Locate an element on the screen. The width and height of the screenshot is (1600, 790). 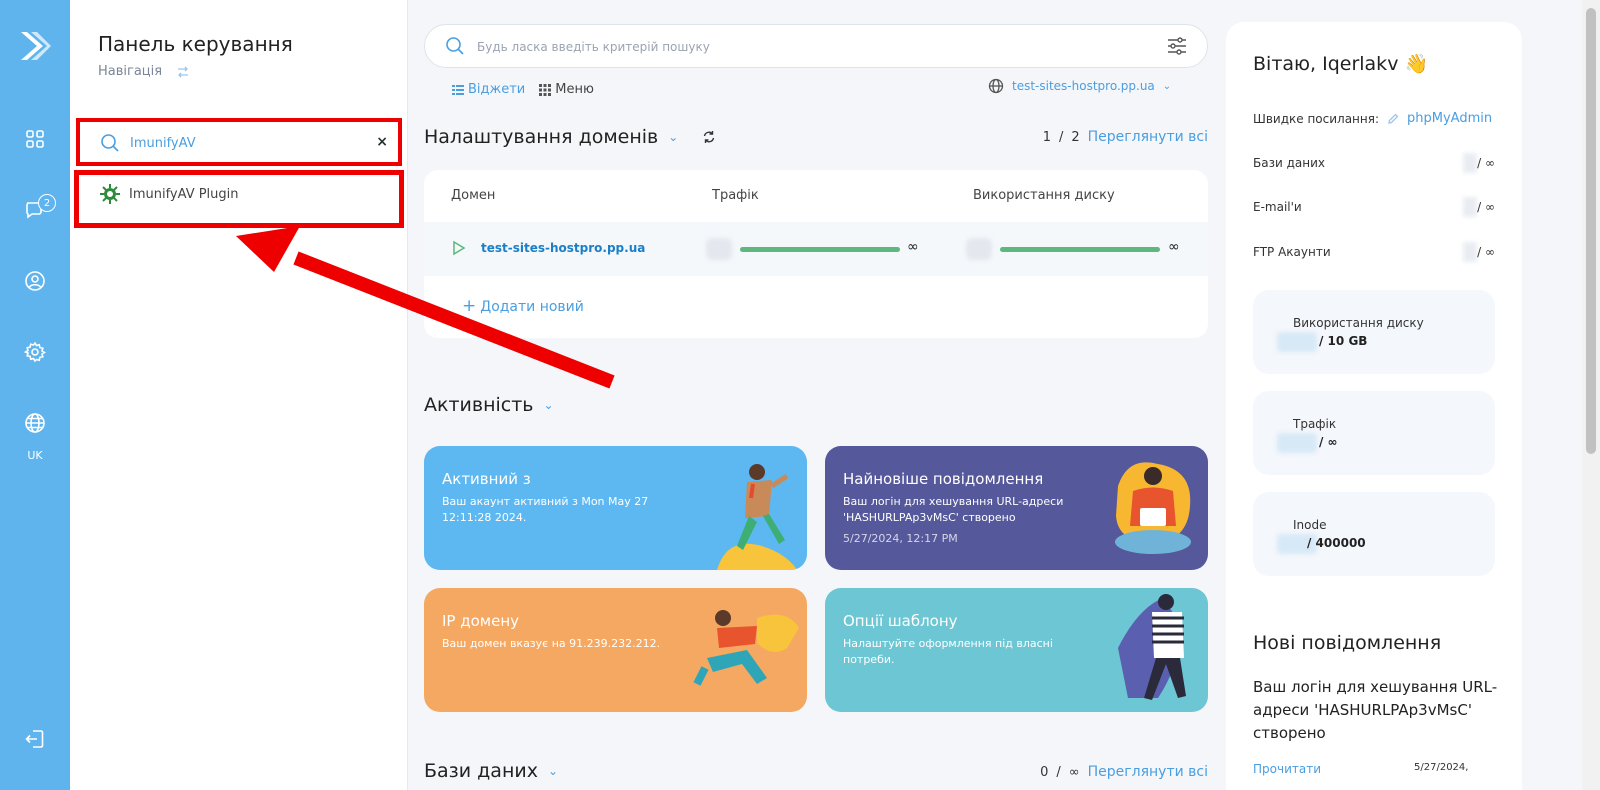
scrollbar-thumb is located at coordinates (1591, 231).